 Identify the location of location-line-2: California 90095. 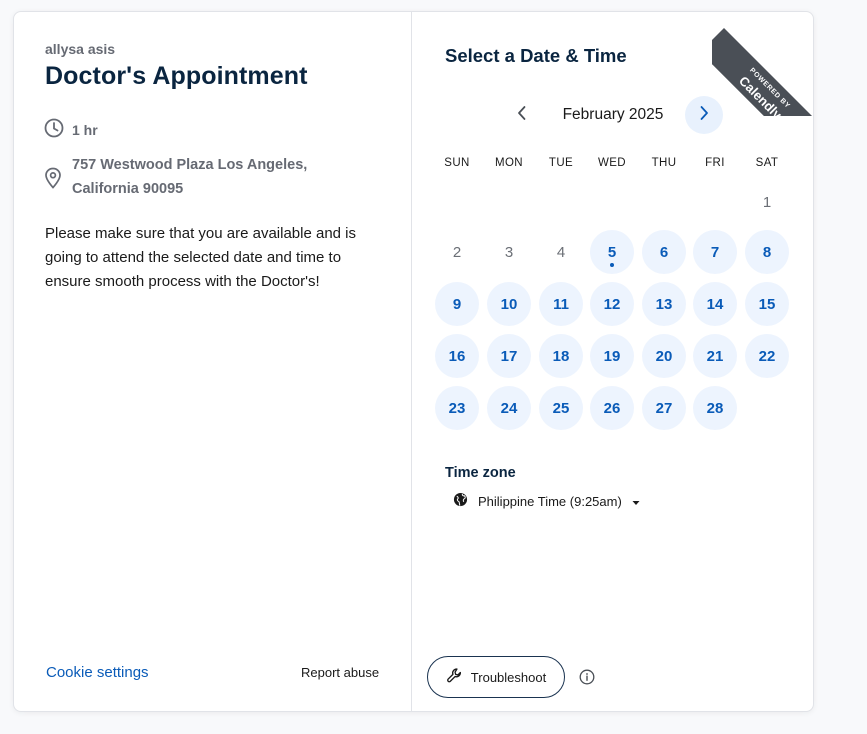
(128, 189).